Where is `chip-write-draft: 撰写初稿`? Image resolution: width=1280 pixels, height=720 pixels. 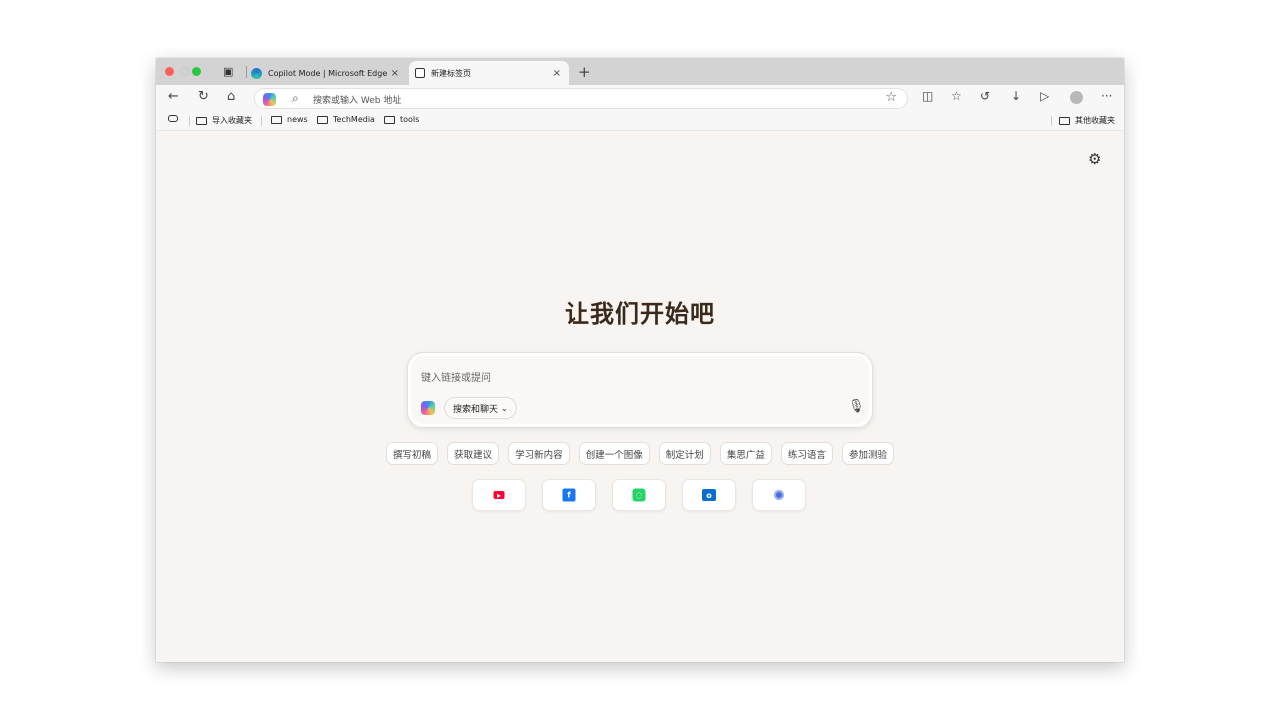 chip-write-draft: 撰写初稿 is located at coordinates (412, 453).